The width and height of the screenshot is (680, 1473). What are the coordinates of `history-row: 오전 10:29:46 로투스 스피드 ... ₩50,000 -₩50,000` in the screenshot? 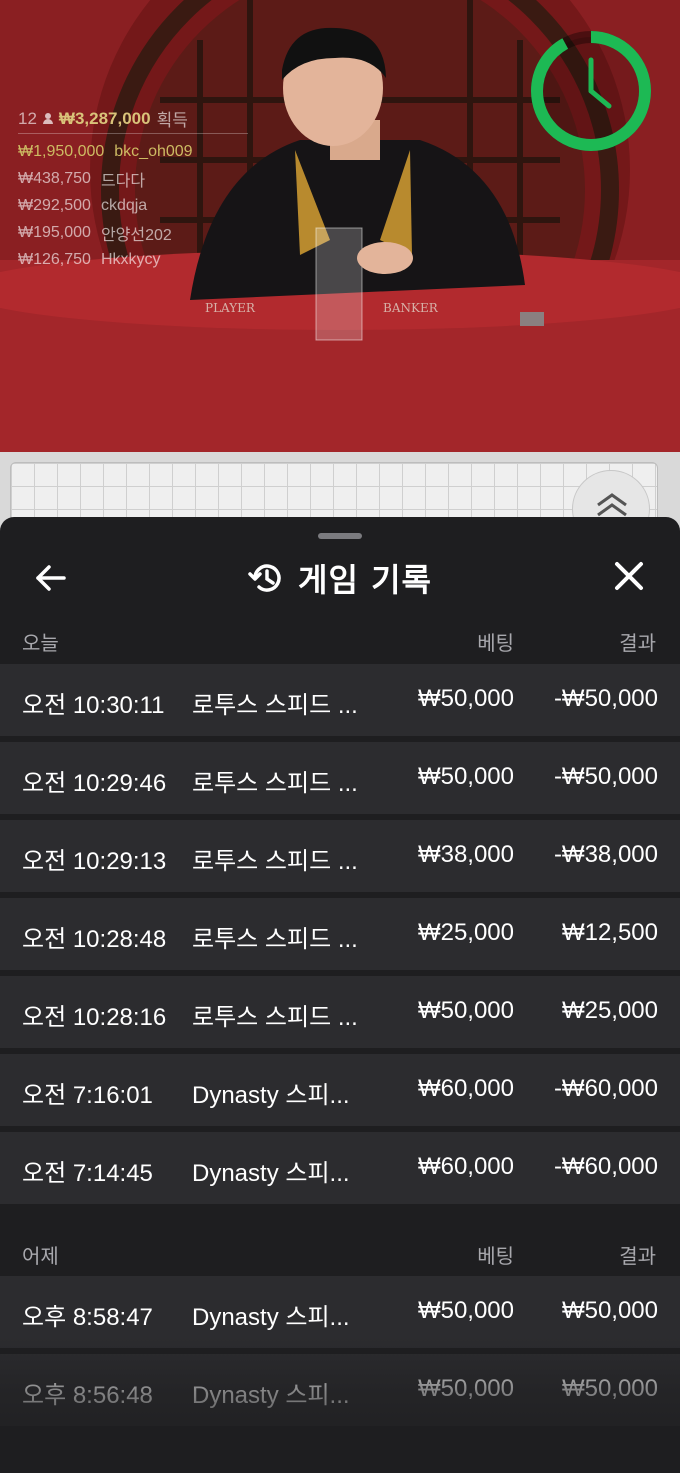 It's located at (340, 778).